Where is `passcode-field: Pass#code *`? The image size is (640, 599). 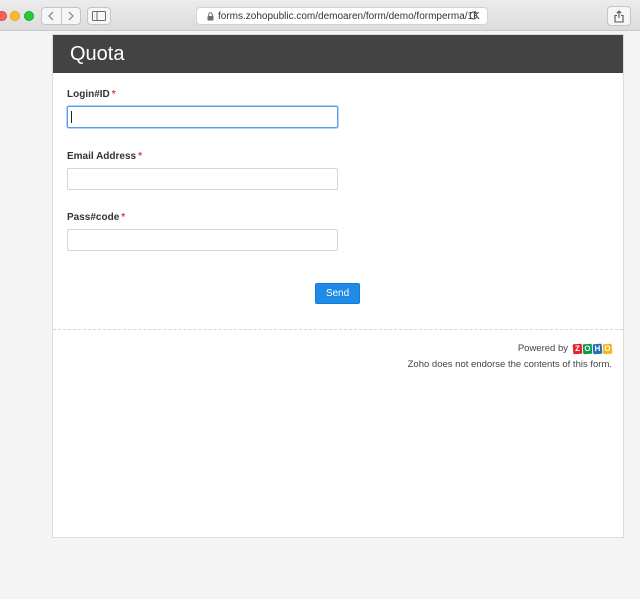 passcode-field: Pass#code * is located at coordinates (202, 231).